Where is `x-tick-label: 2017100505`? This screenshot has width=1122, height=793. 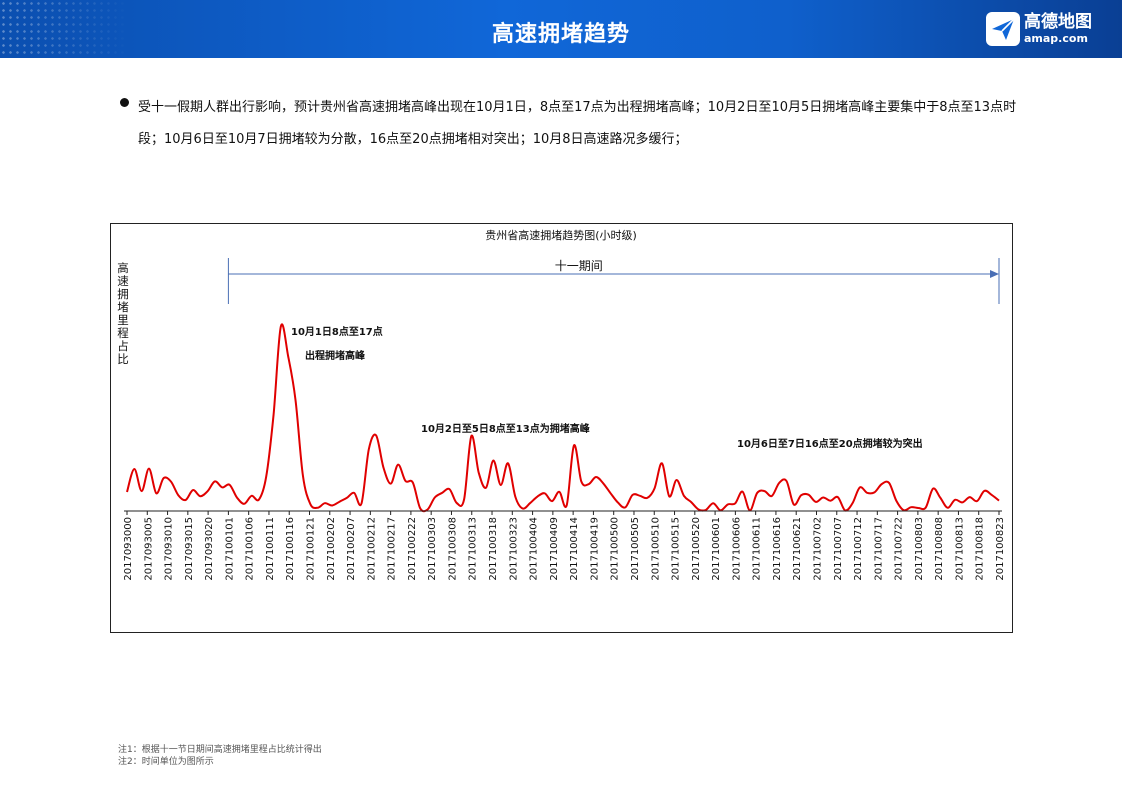 x-tick-label: 2017100505 is located at coordinates (635, 549).